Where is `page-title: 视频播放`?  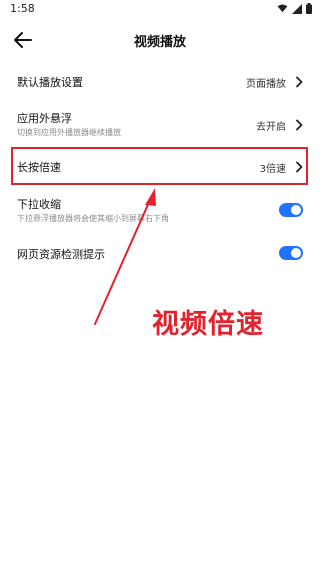 page-title: 视频播放 is located at coordinates (159, 42).